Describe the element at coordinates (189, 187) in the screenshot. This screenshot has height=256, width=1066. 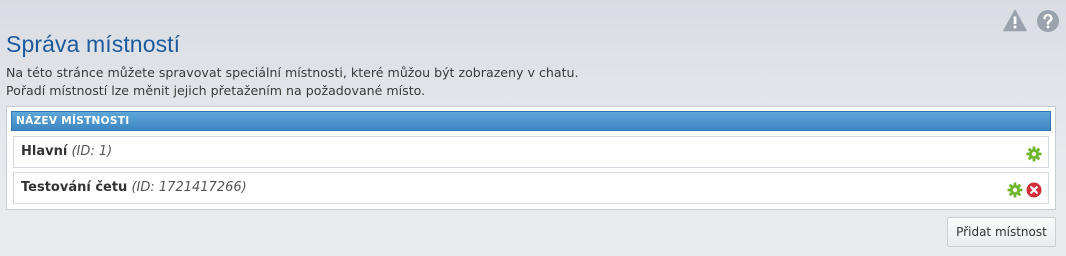
I see `room-id: (ID: 1721417266)` at that location.